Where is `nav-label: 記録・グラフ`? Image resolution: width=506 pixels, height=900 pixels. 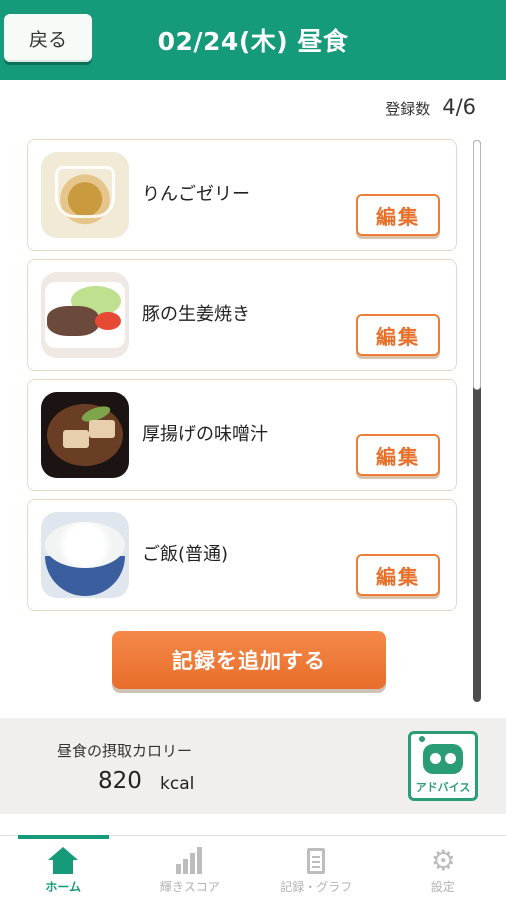 nav-label: 記録・グラフ is located at coordinates (316, 887).